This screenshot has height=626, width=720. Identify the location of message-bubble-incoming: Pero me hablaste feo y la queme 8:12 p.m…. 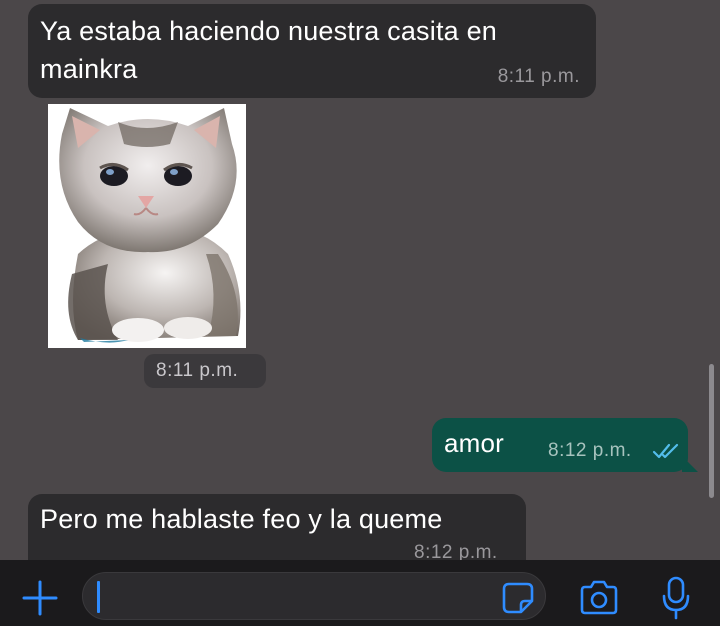
(277, 527).